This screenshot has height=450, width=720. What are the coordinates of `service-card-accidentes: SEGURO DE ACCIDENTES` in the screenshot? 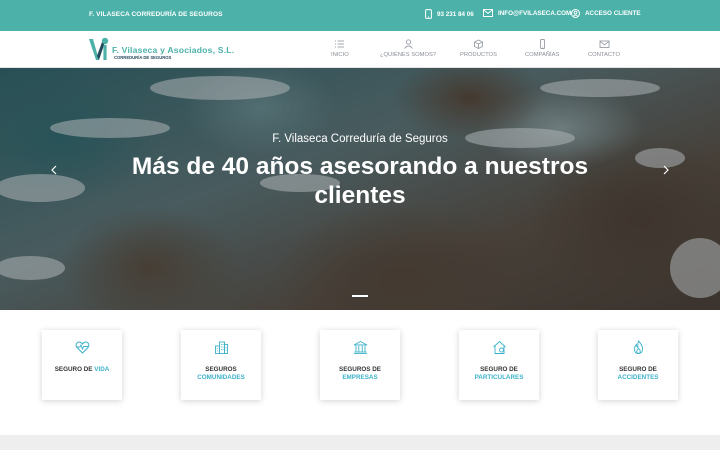 It's located at (638, 365).